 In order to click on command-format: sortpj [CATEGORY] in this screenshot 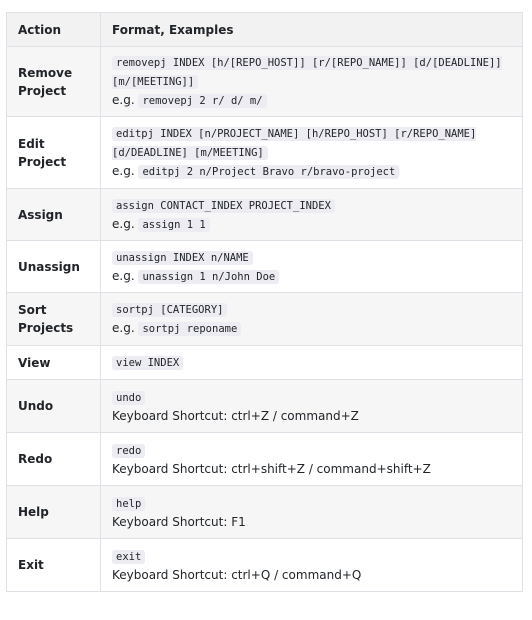, I will do `click(170, 310)`.